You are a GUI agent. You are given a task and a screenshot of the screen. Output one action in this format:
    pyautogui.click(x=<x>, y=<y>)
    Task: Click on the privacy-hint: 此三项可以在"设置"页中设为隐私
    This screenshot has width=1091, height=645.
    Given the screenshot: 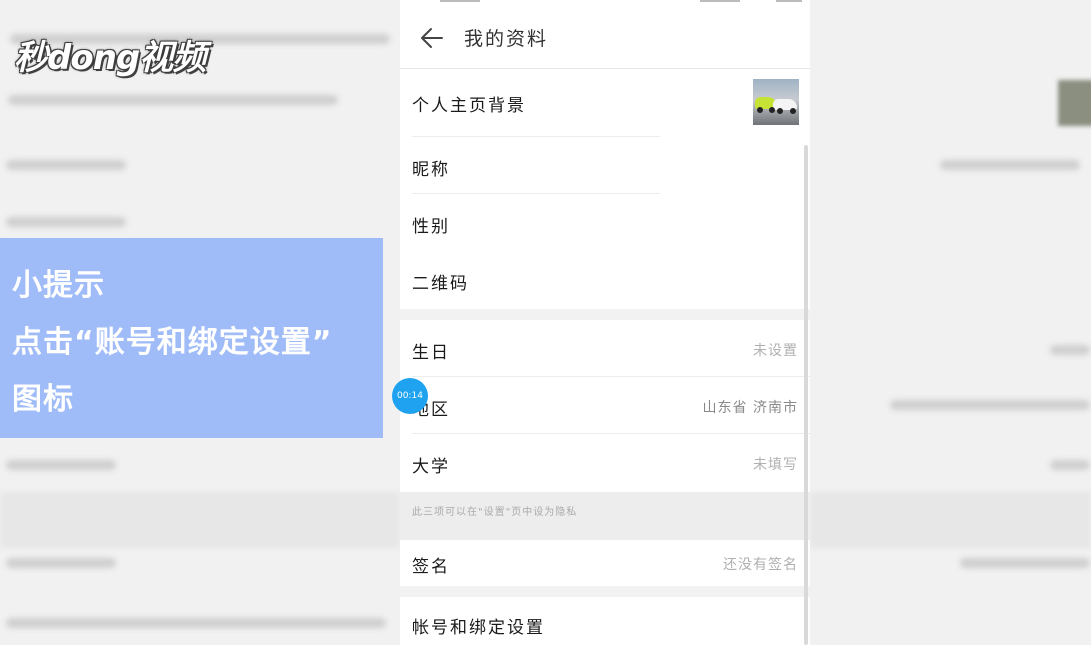 What is the action you would take?
    pyautogui.click(x=605, y=516)
    